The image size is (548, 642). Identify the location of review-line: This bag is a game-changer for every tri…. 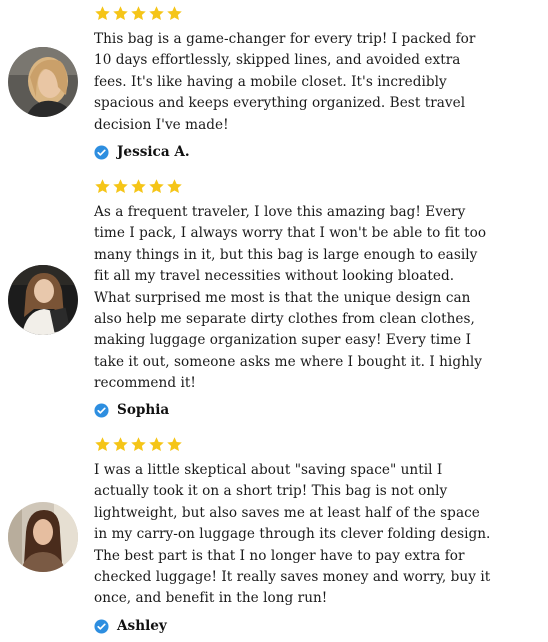
(285, 39).